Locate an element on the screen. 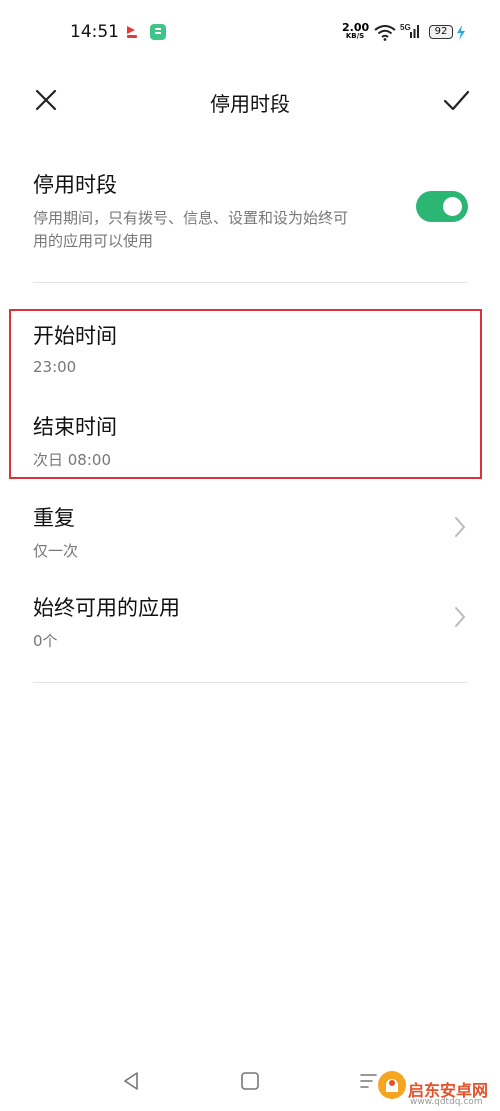 This screenshot has width=500, height=1111. confirm-button is located at coordinates (456, 100).